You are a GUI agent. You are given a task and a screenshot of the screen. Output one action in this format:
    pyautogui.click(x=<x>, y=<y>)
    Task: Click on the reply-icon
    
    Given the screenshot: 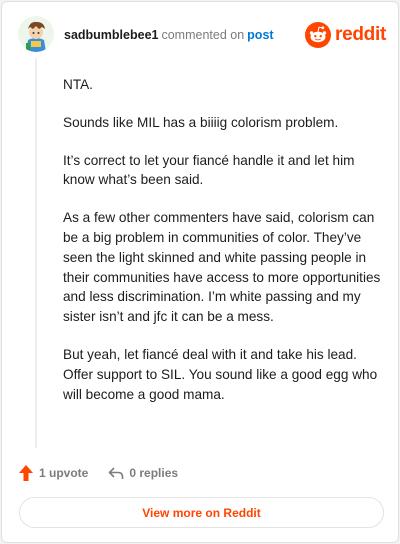 What is the action you would take?
    pyautogui.click(x=116, y=473)
    